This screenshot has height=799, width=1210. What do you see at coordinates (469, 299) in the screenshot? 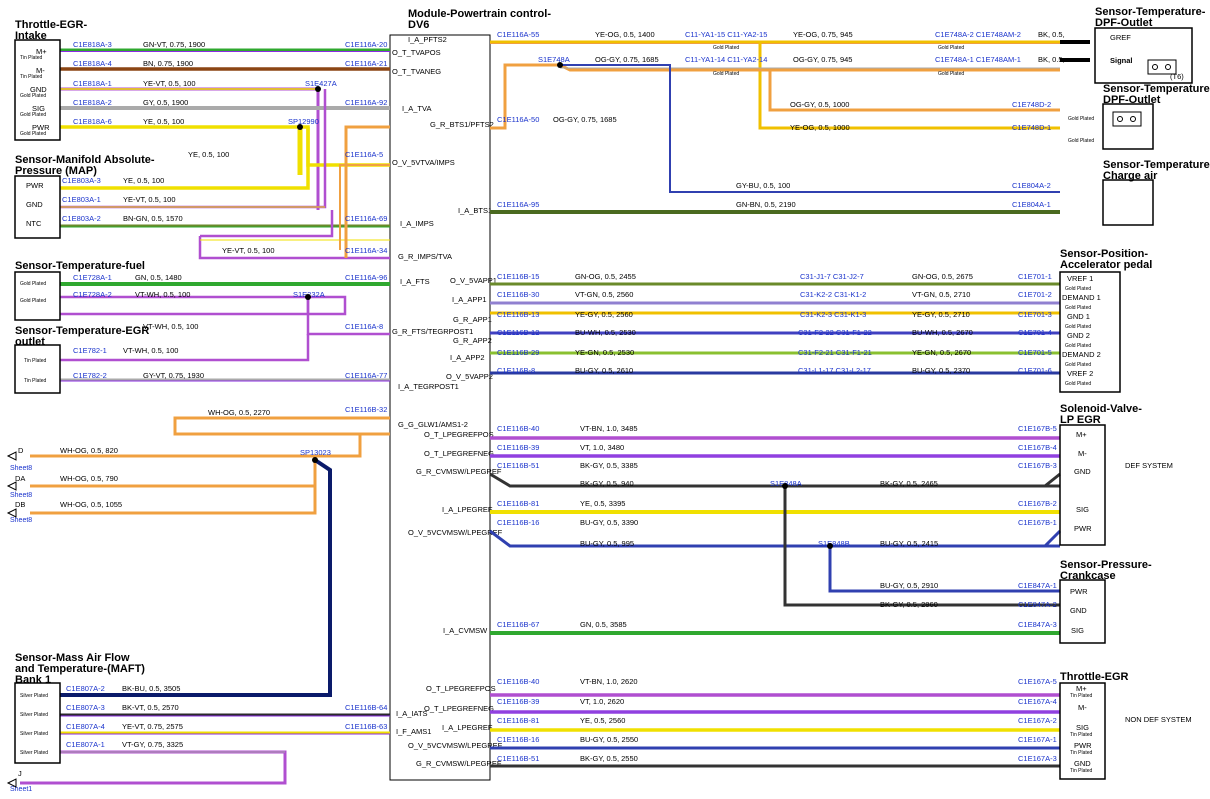
I see `sig-label: I_A_APP1` at bounding box center [469, 299].